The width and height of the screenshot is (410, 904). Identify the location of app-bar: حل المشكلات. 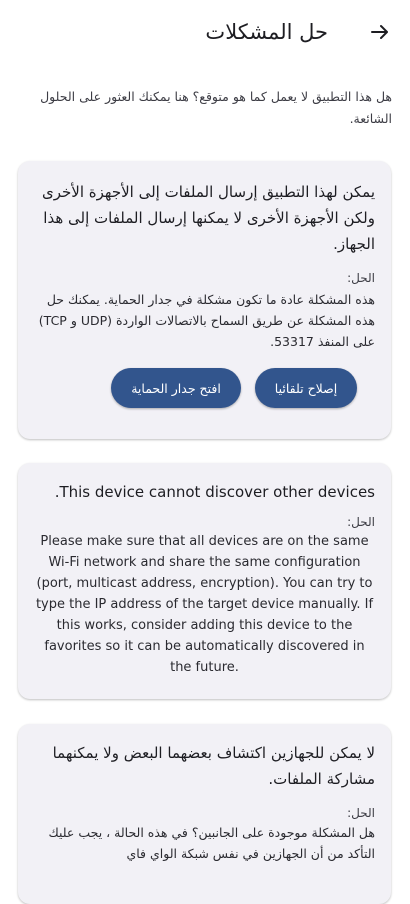
(205, 32).